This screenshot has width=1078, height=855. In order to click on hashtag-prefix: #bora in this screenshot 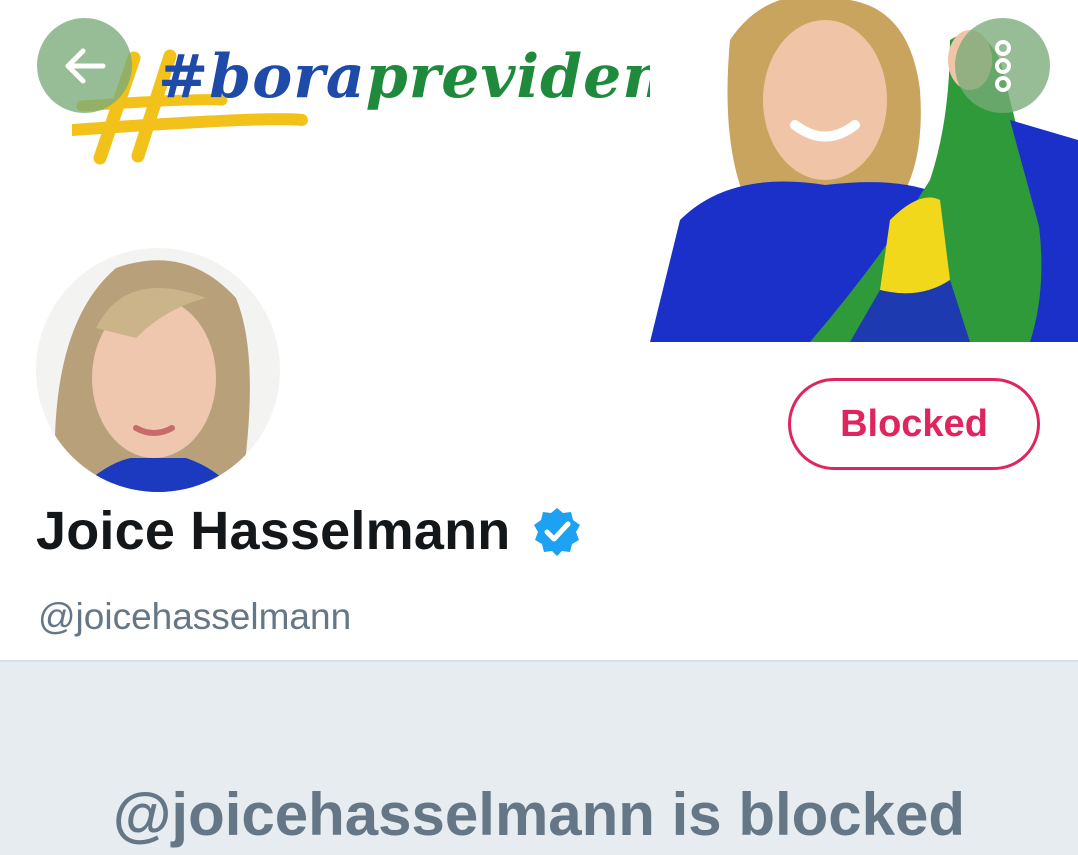, I will do `click(262, 77)`.